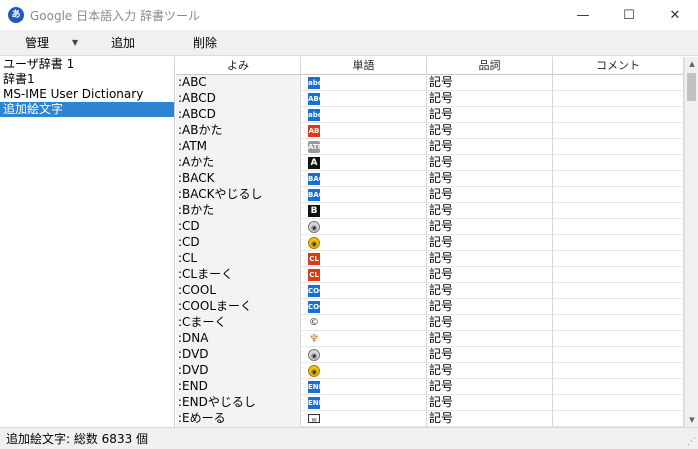  Describe the element at coordinates (87, 64) in the screenshot. I see `dictionary-item: ユーザ辞書 1` at that location.